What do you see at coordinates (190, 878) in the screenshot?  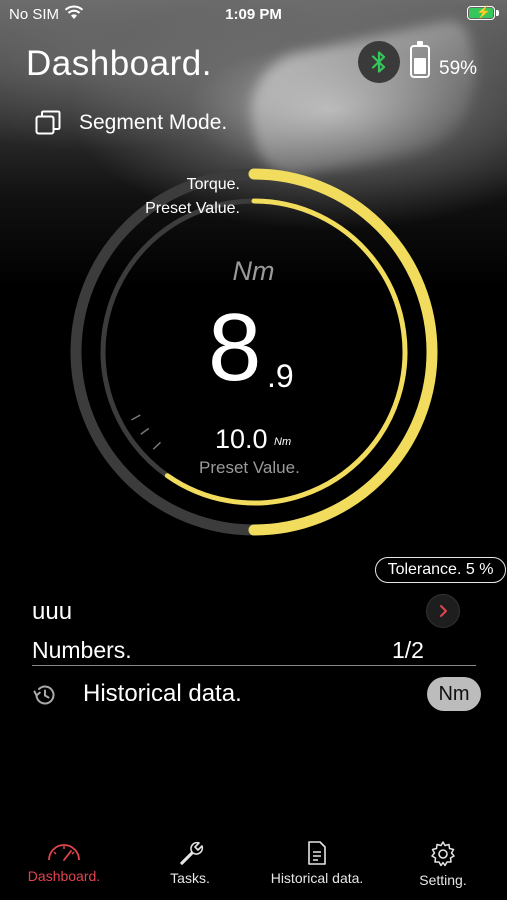 I see `tab-label: Tasks.` at bounding box center [190, 878].